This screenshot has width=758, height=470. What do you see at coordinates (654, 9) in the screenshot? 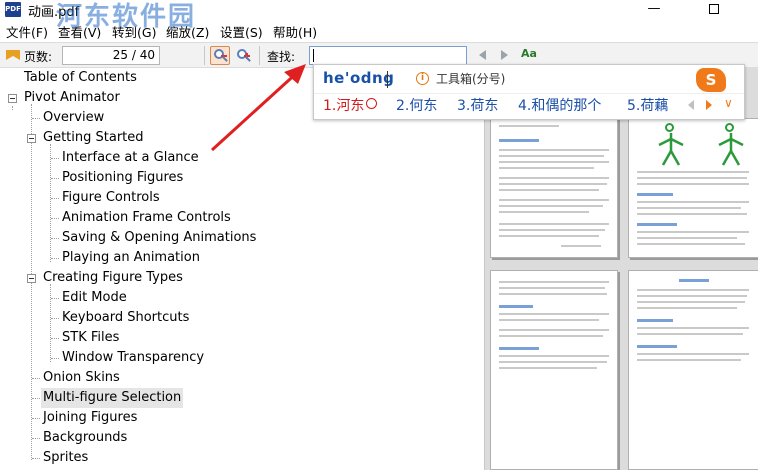
I see `minimize-button: —` at bounding box center [654, 9].